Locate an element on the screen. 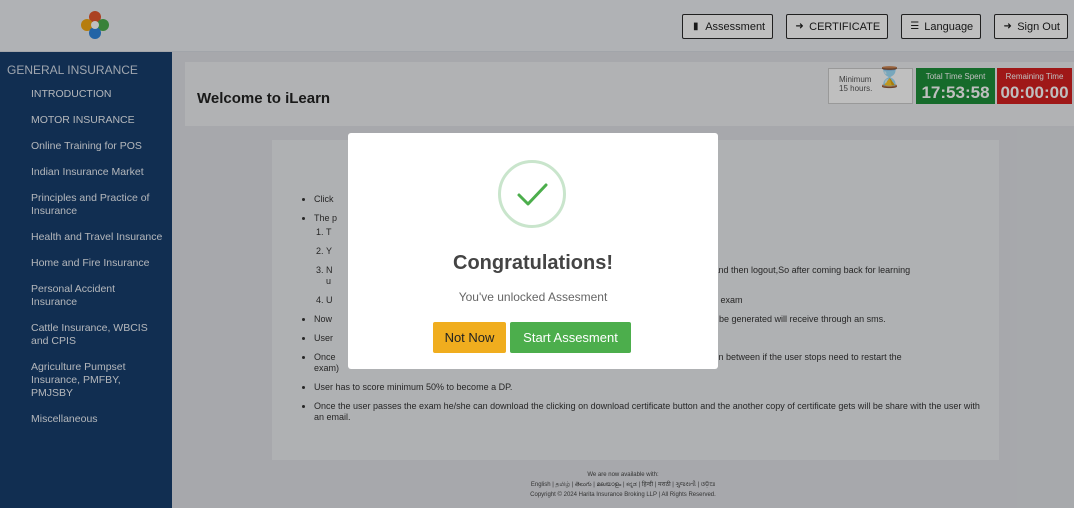 The height and width of the screenshot is (508, 1074). success-check-icon is located at coordinates (532, 194).